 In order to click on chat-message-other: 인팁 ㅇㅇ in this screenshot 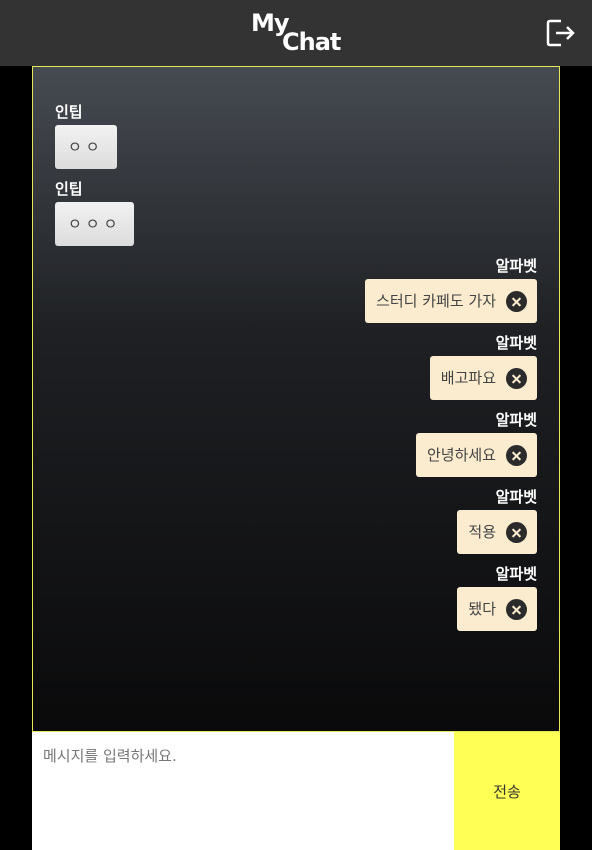, I will do `click(86, 136)`.